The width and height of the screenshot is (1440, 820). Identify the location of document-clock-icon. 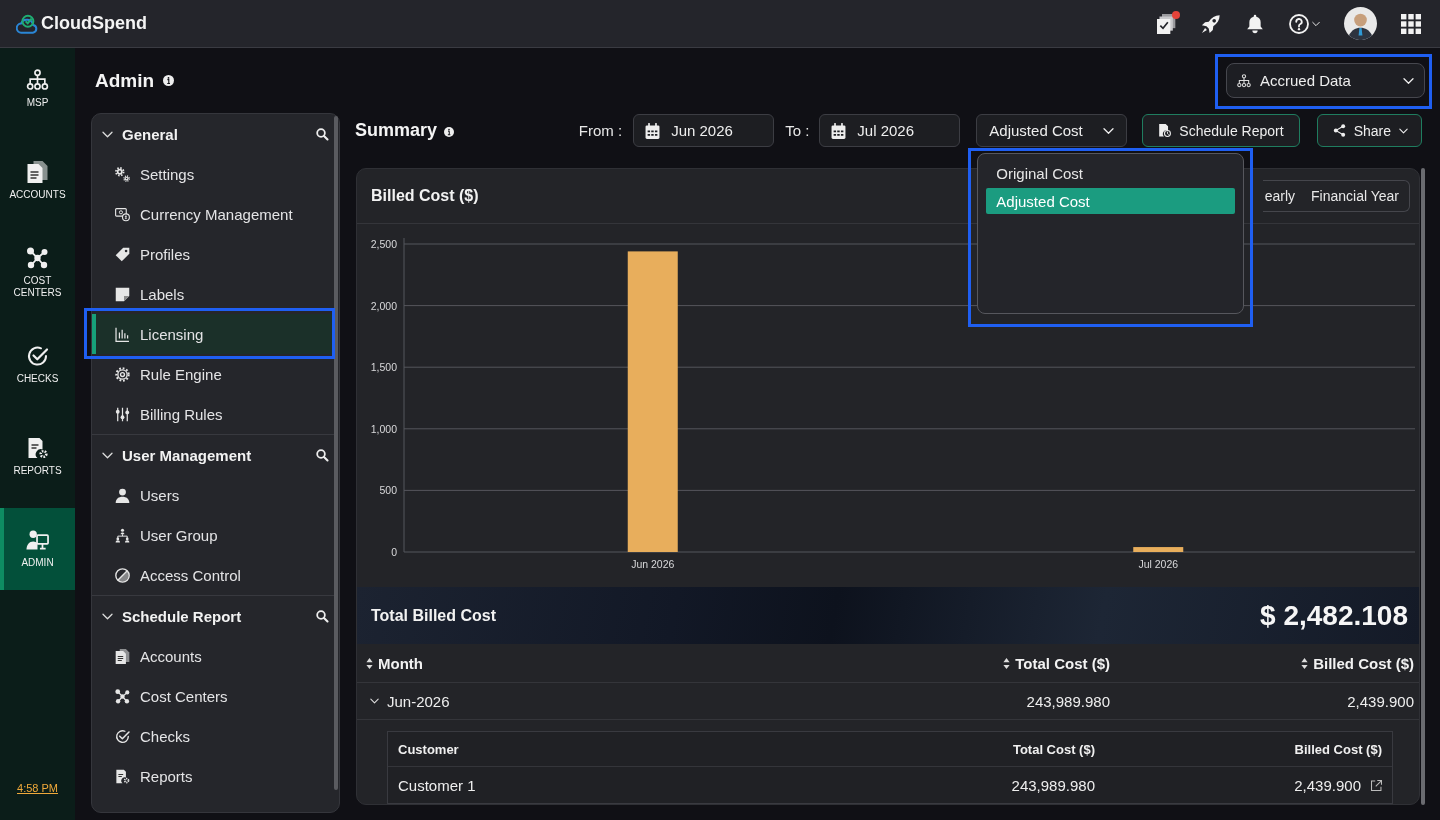
(1165, 130).